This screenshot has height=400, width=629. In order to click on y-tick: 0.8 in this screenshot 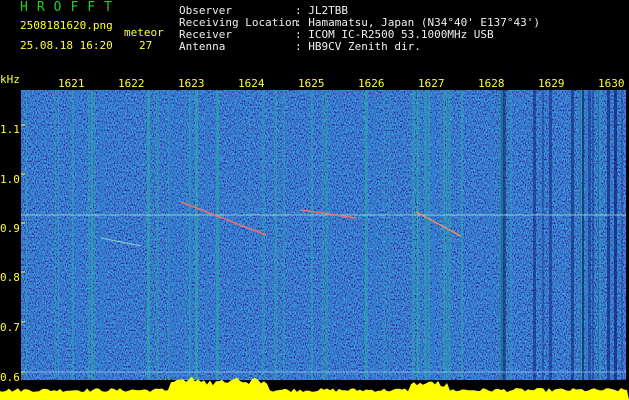, I will do `click(10, 277)`.